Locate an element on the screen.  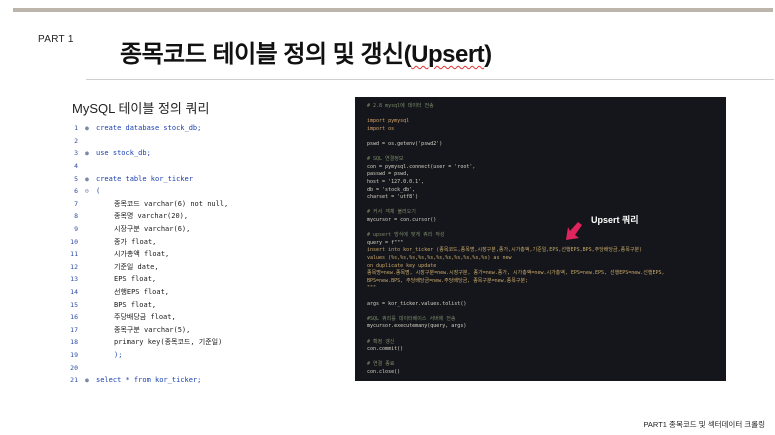
python-code-line: # 확정 갱신 is located at coordinates (381, 341).